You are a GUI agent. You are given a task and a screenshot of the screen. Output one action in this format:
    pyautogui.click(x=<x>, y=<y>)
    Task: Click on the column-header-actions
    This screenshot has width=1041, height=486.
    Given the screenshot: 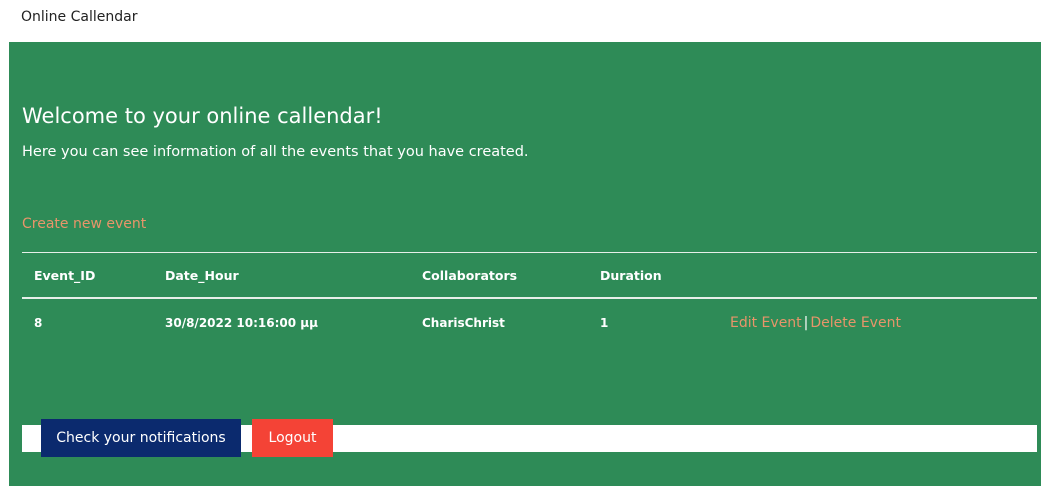 What is the action you would take?
    pyautogui.click(x=883, y=275)
    